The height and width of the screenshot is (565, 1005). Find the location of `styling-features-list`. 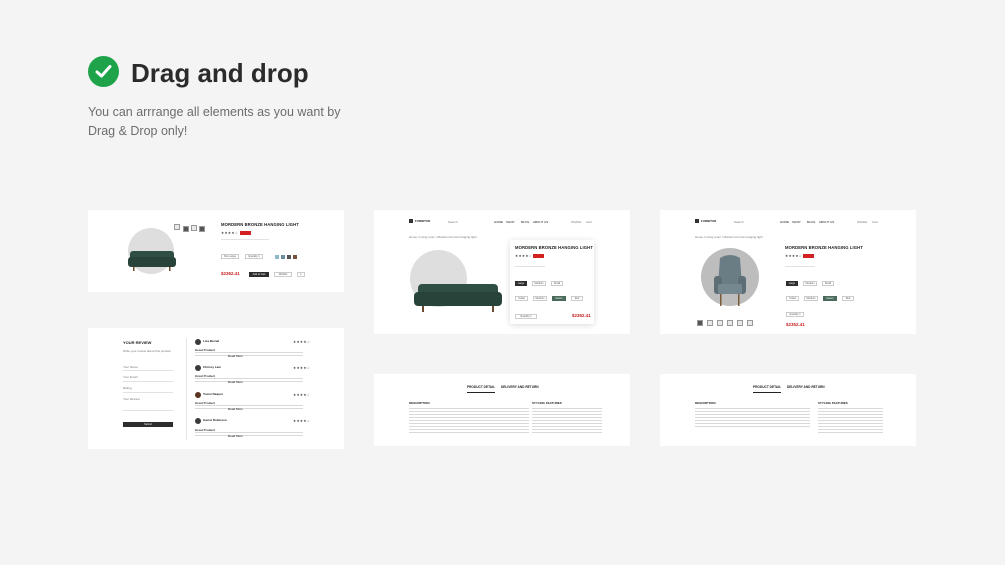

styling-features-list is located at coordinates (850, 421).